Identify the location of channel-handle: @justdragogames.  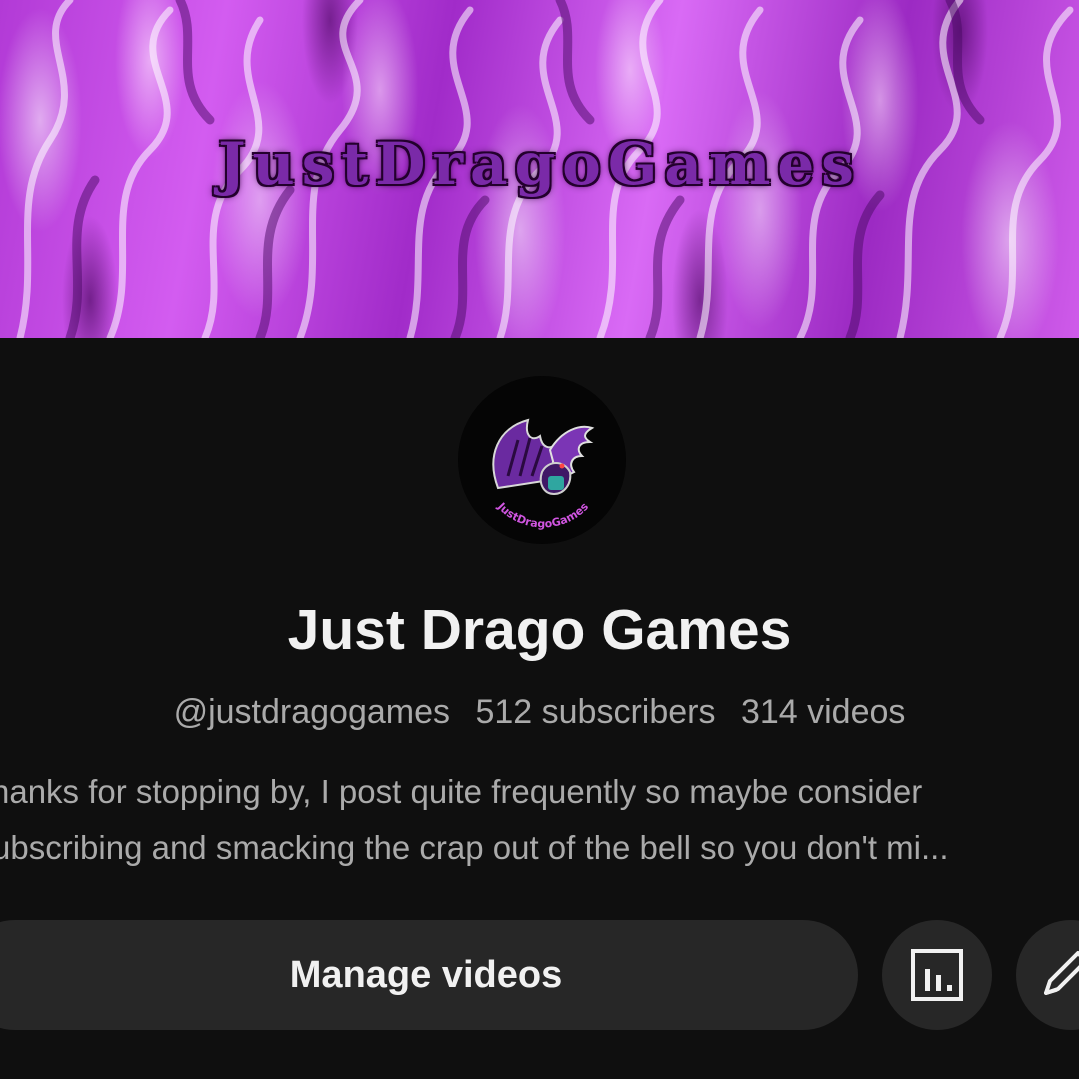
(312, 712).